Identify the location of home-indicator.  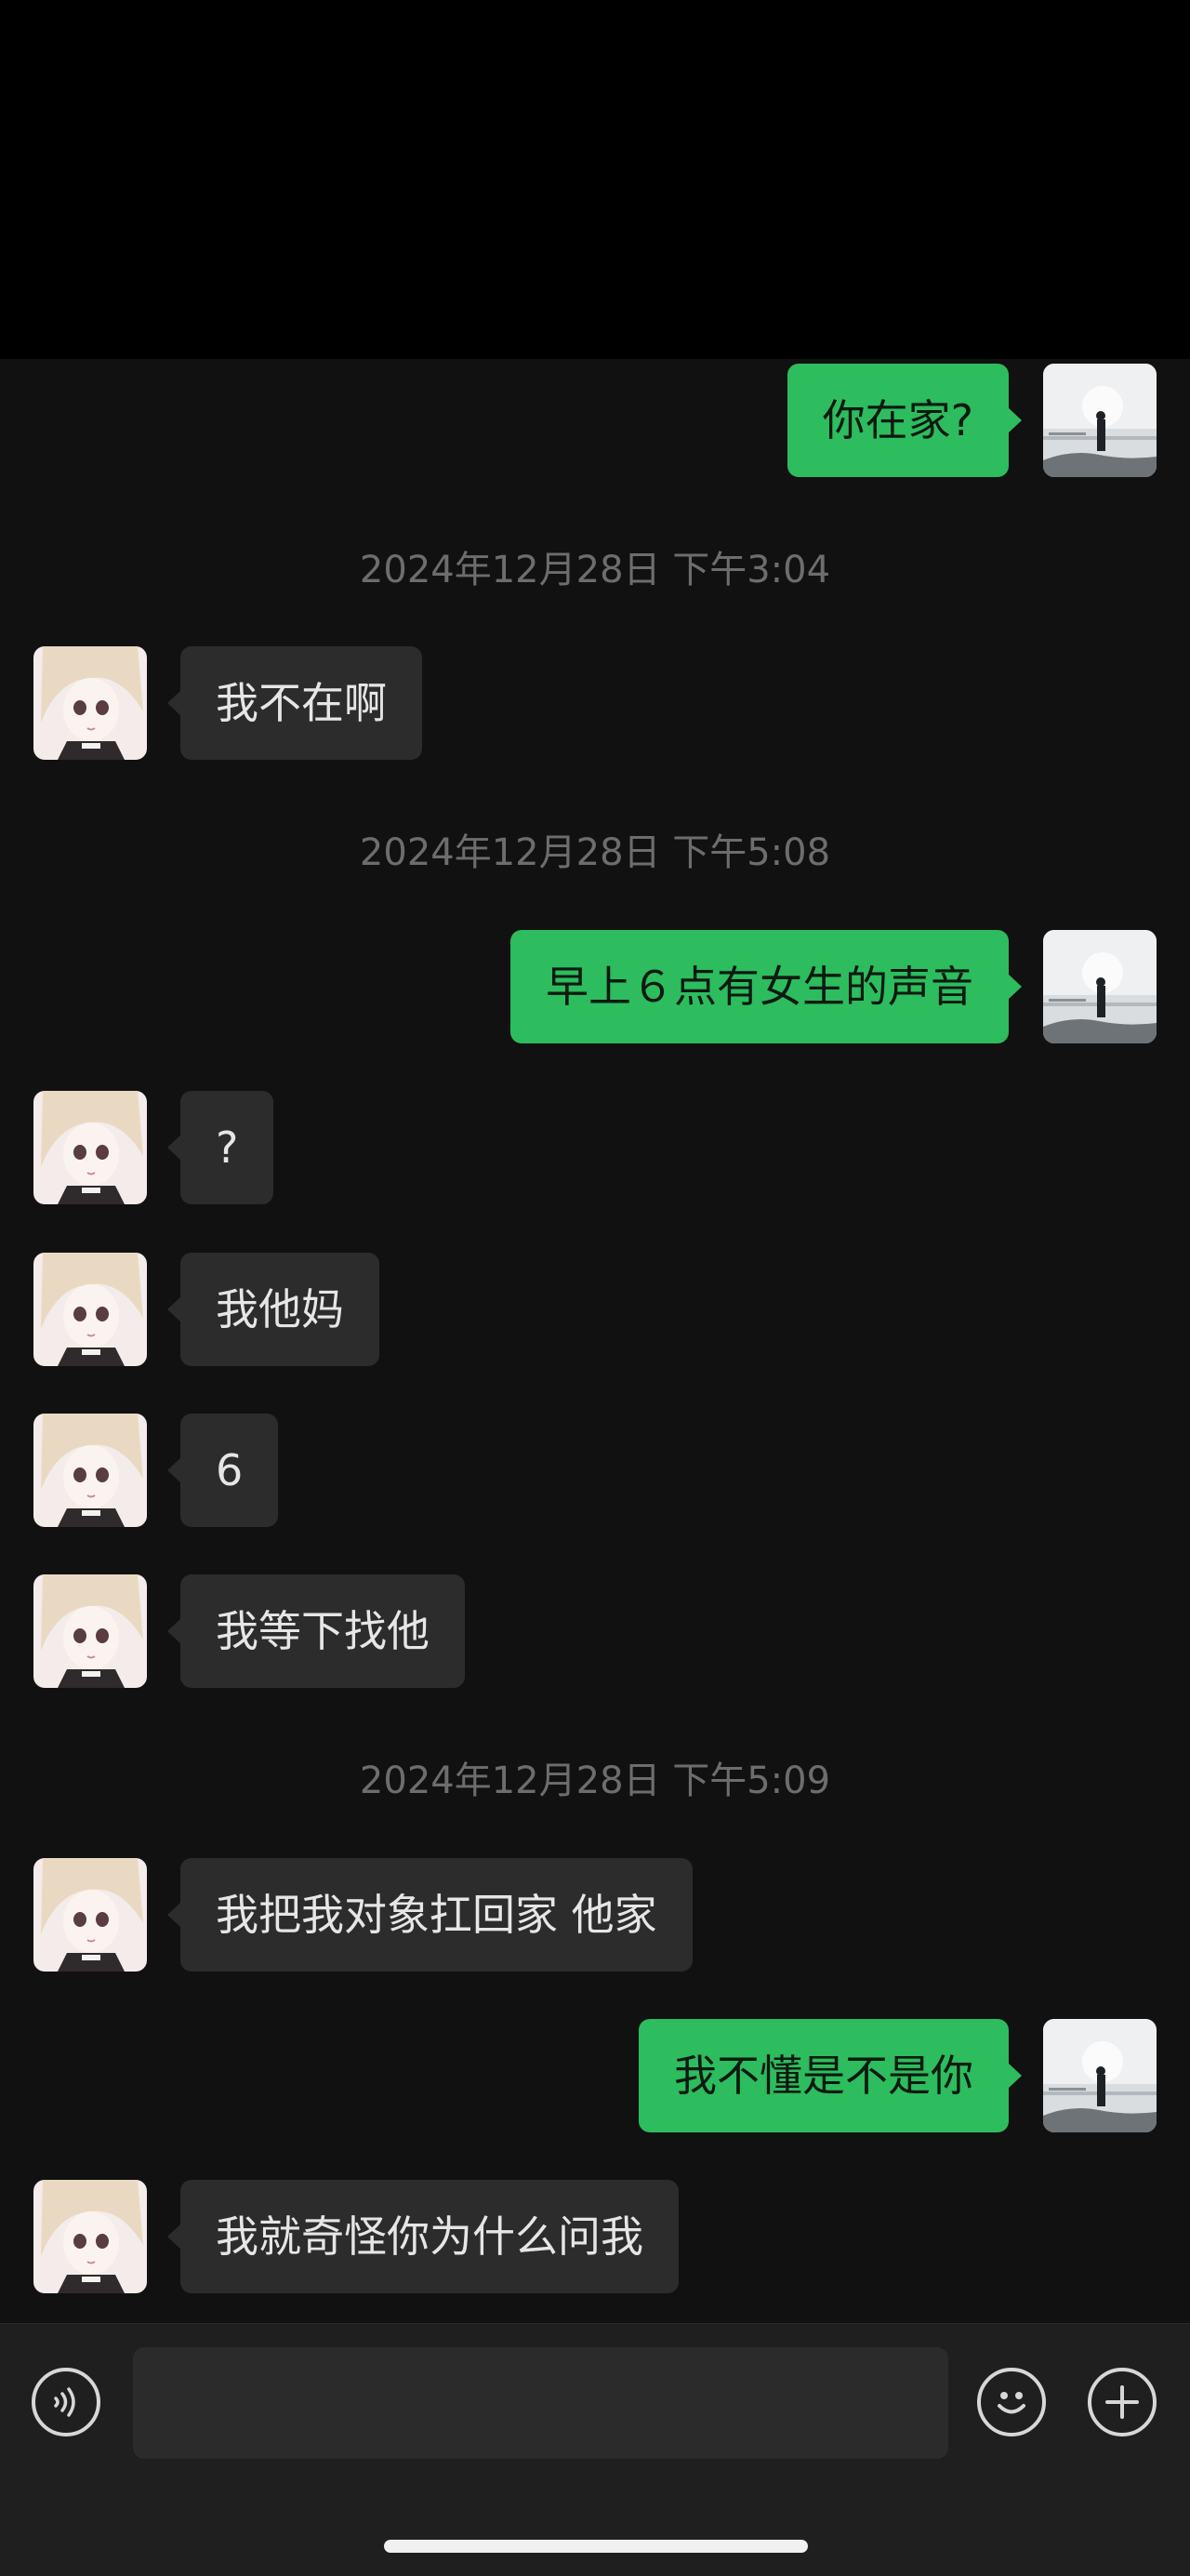
(596, 2546).